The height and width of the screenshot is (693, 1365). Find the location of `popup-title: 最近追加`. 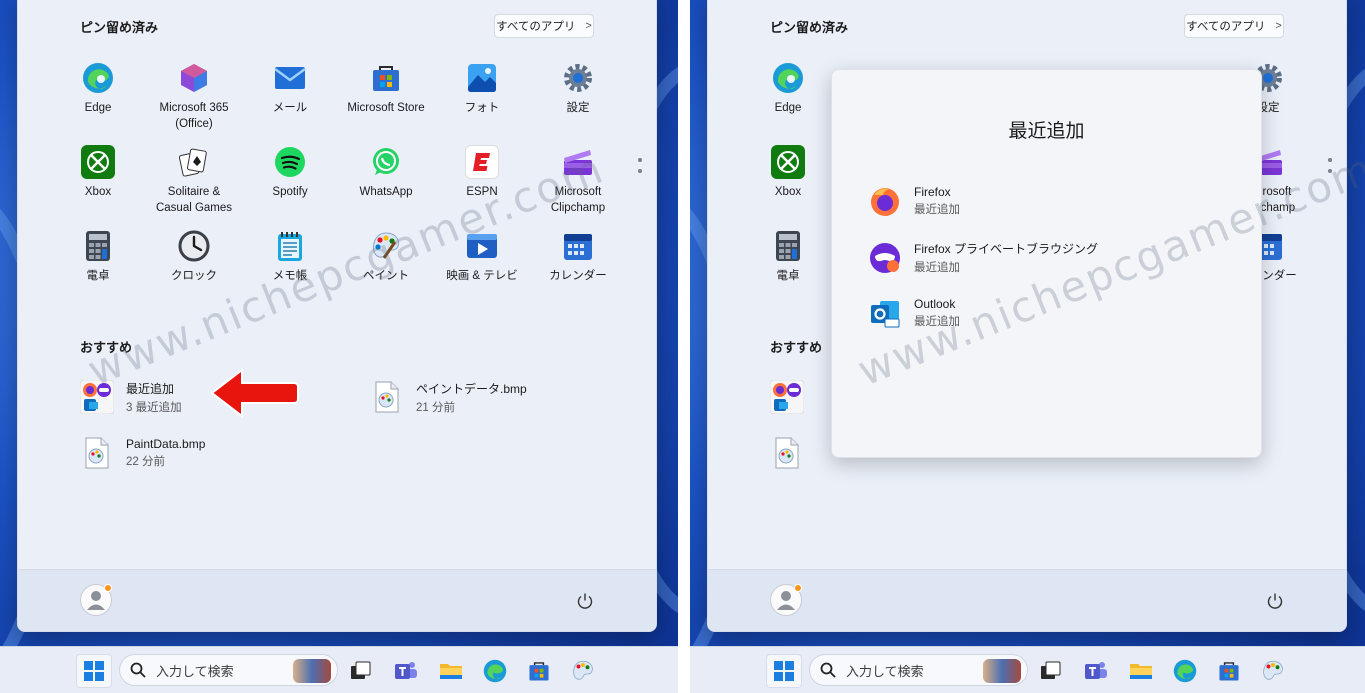

popup-title: 最近追加 is located at coordinates (1046, 131).